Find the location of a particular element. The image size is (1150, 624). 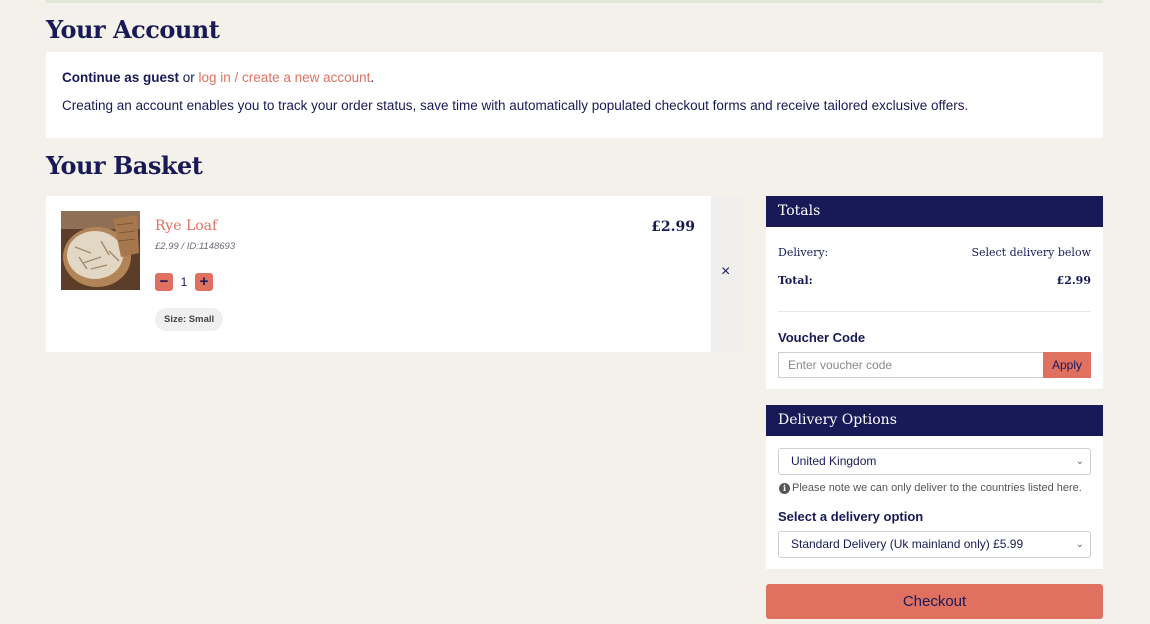

close-icon: × is located at coordinates (725, 272).